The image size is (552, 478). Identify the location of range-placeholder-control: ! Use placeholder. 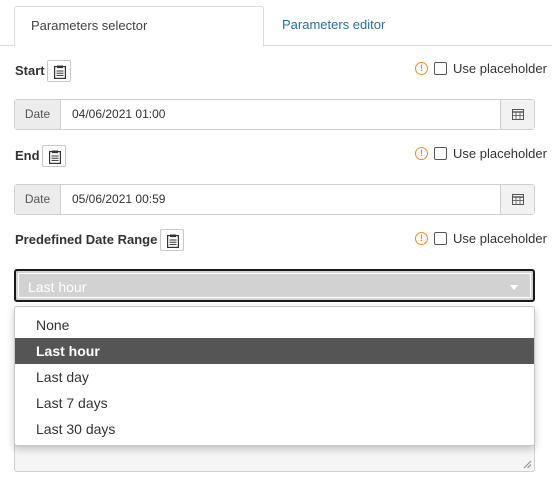
(481, 240).